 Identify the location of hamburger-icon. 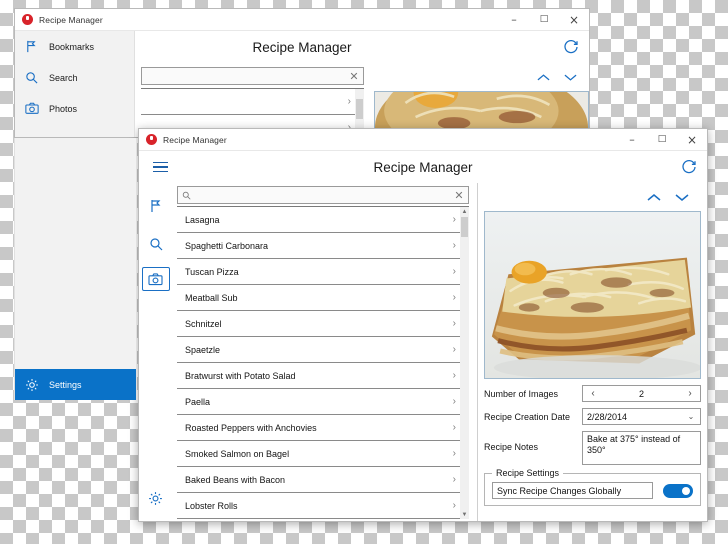
(160, 167).